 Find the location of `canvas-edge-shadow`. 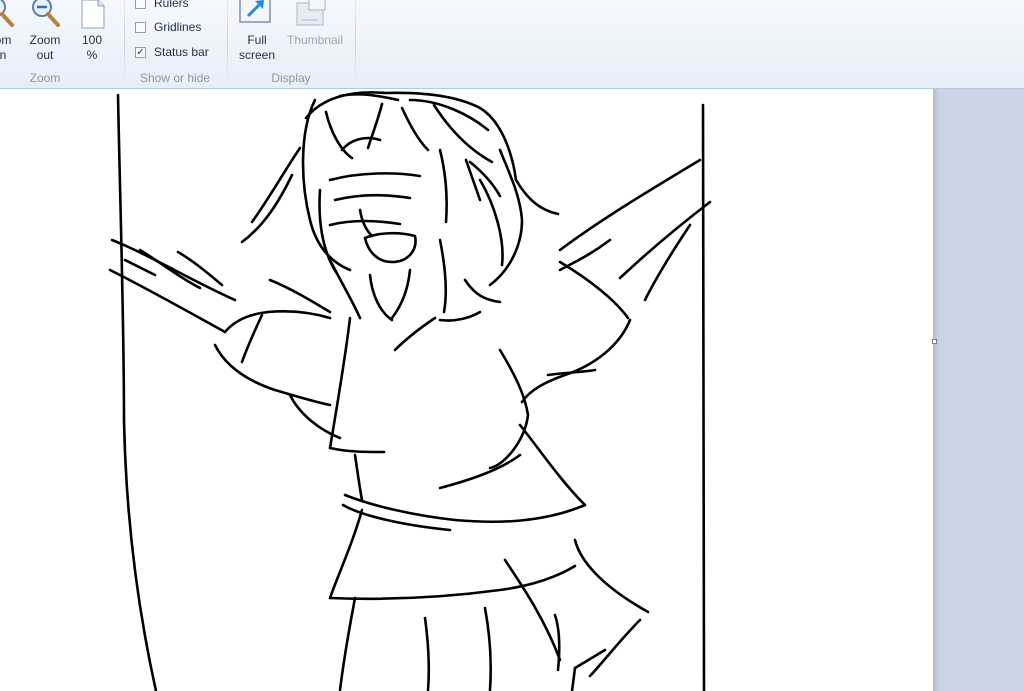

canvas-edge-shadow is located at coordinates (936, 390).